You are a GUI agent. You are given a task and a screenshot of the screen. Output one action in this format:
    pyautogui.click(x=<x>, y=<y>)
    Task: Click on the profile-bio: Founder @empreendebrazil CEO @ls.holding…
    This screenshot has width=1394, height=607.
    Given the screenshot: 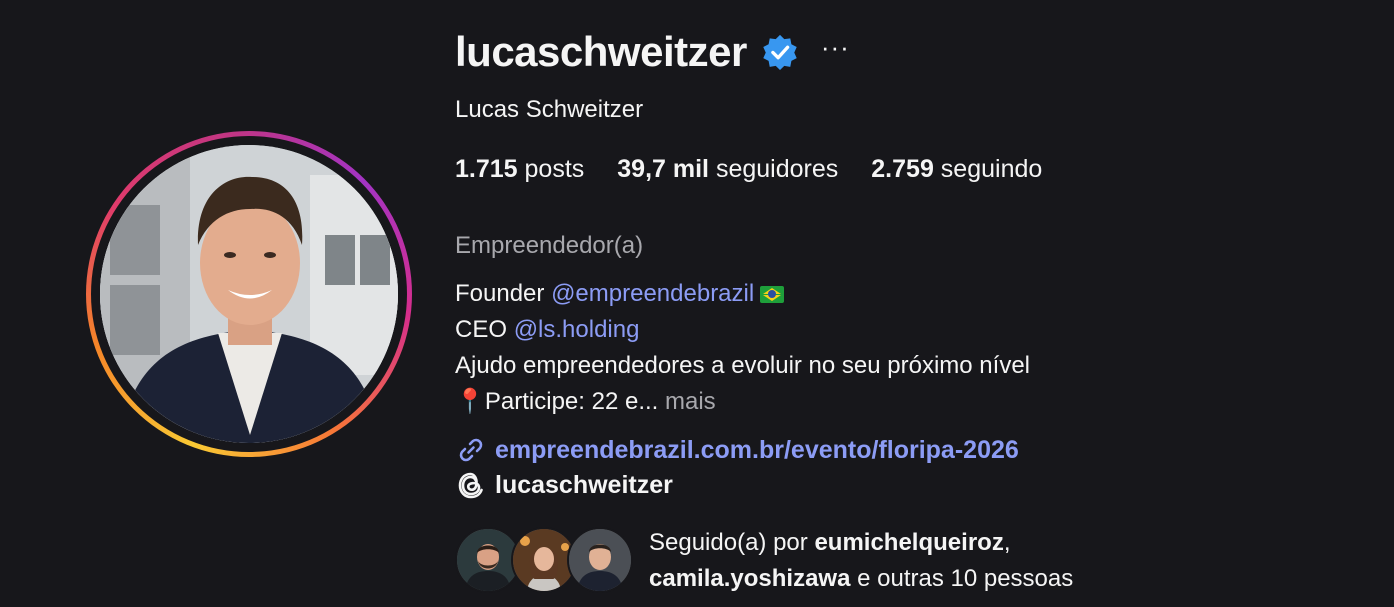 What is the action you would take?
    pyautogui.click(x=742, y=348)
    